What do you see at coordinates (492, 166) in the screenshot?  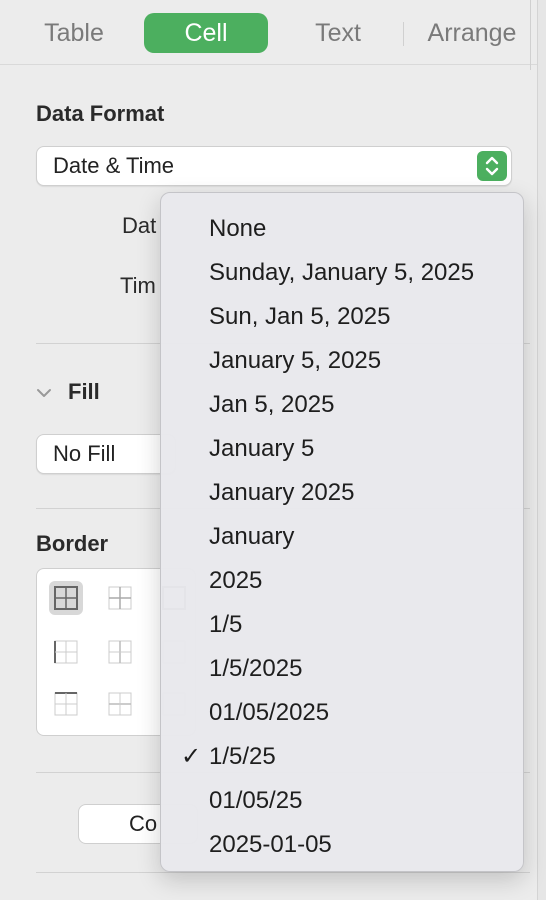 I see `stepper-icon` at bounding box center [492, 166].